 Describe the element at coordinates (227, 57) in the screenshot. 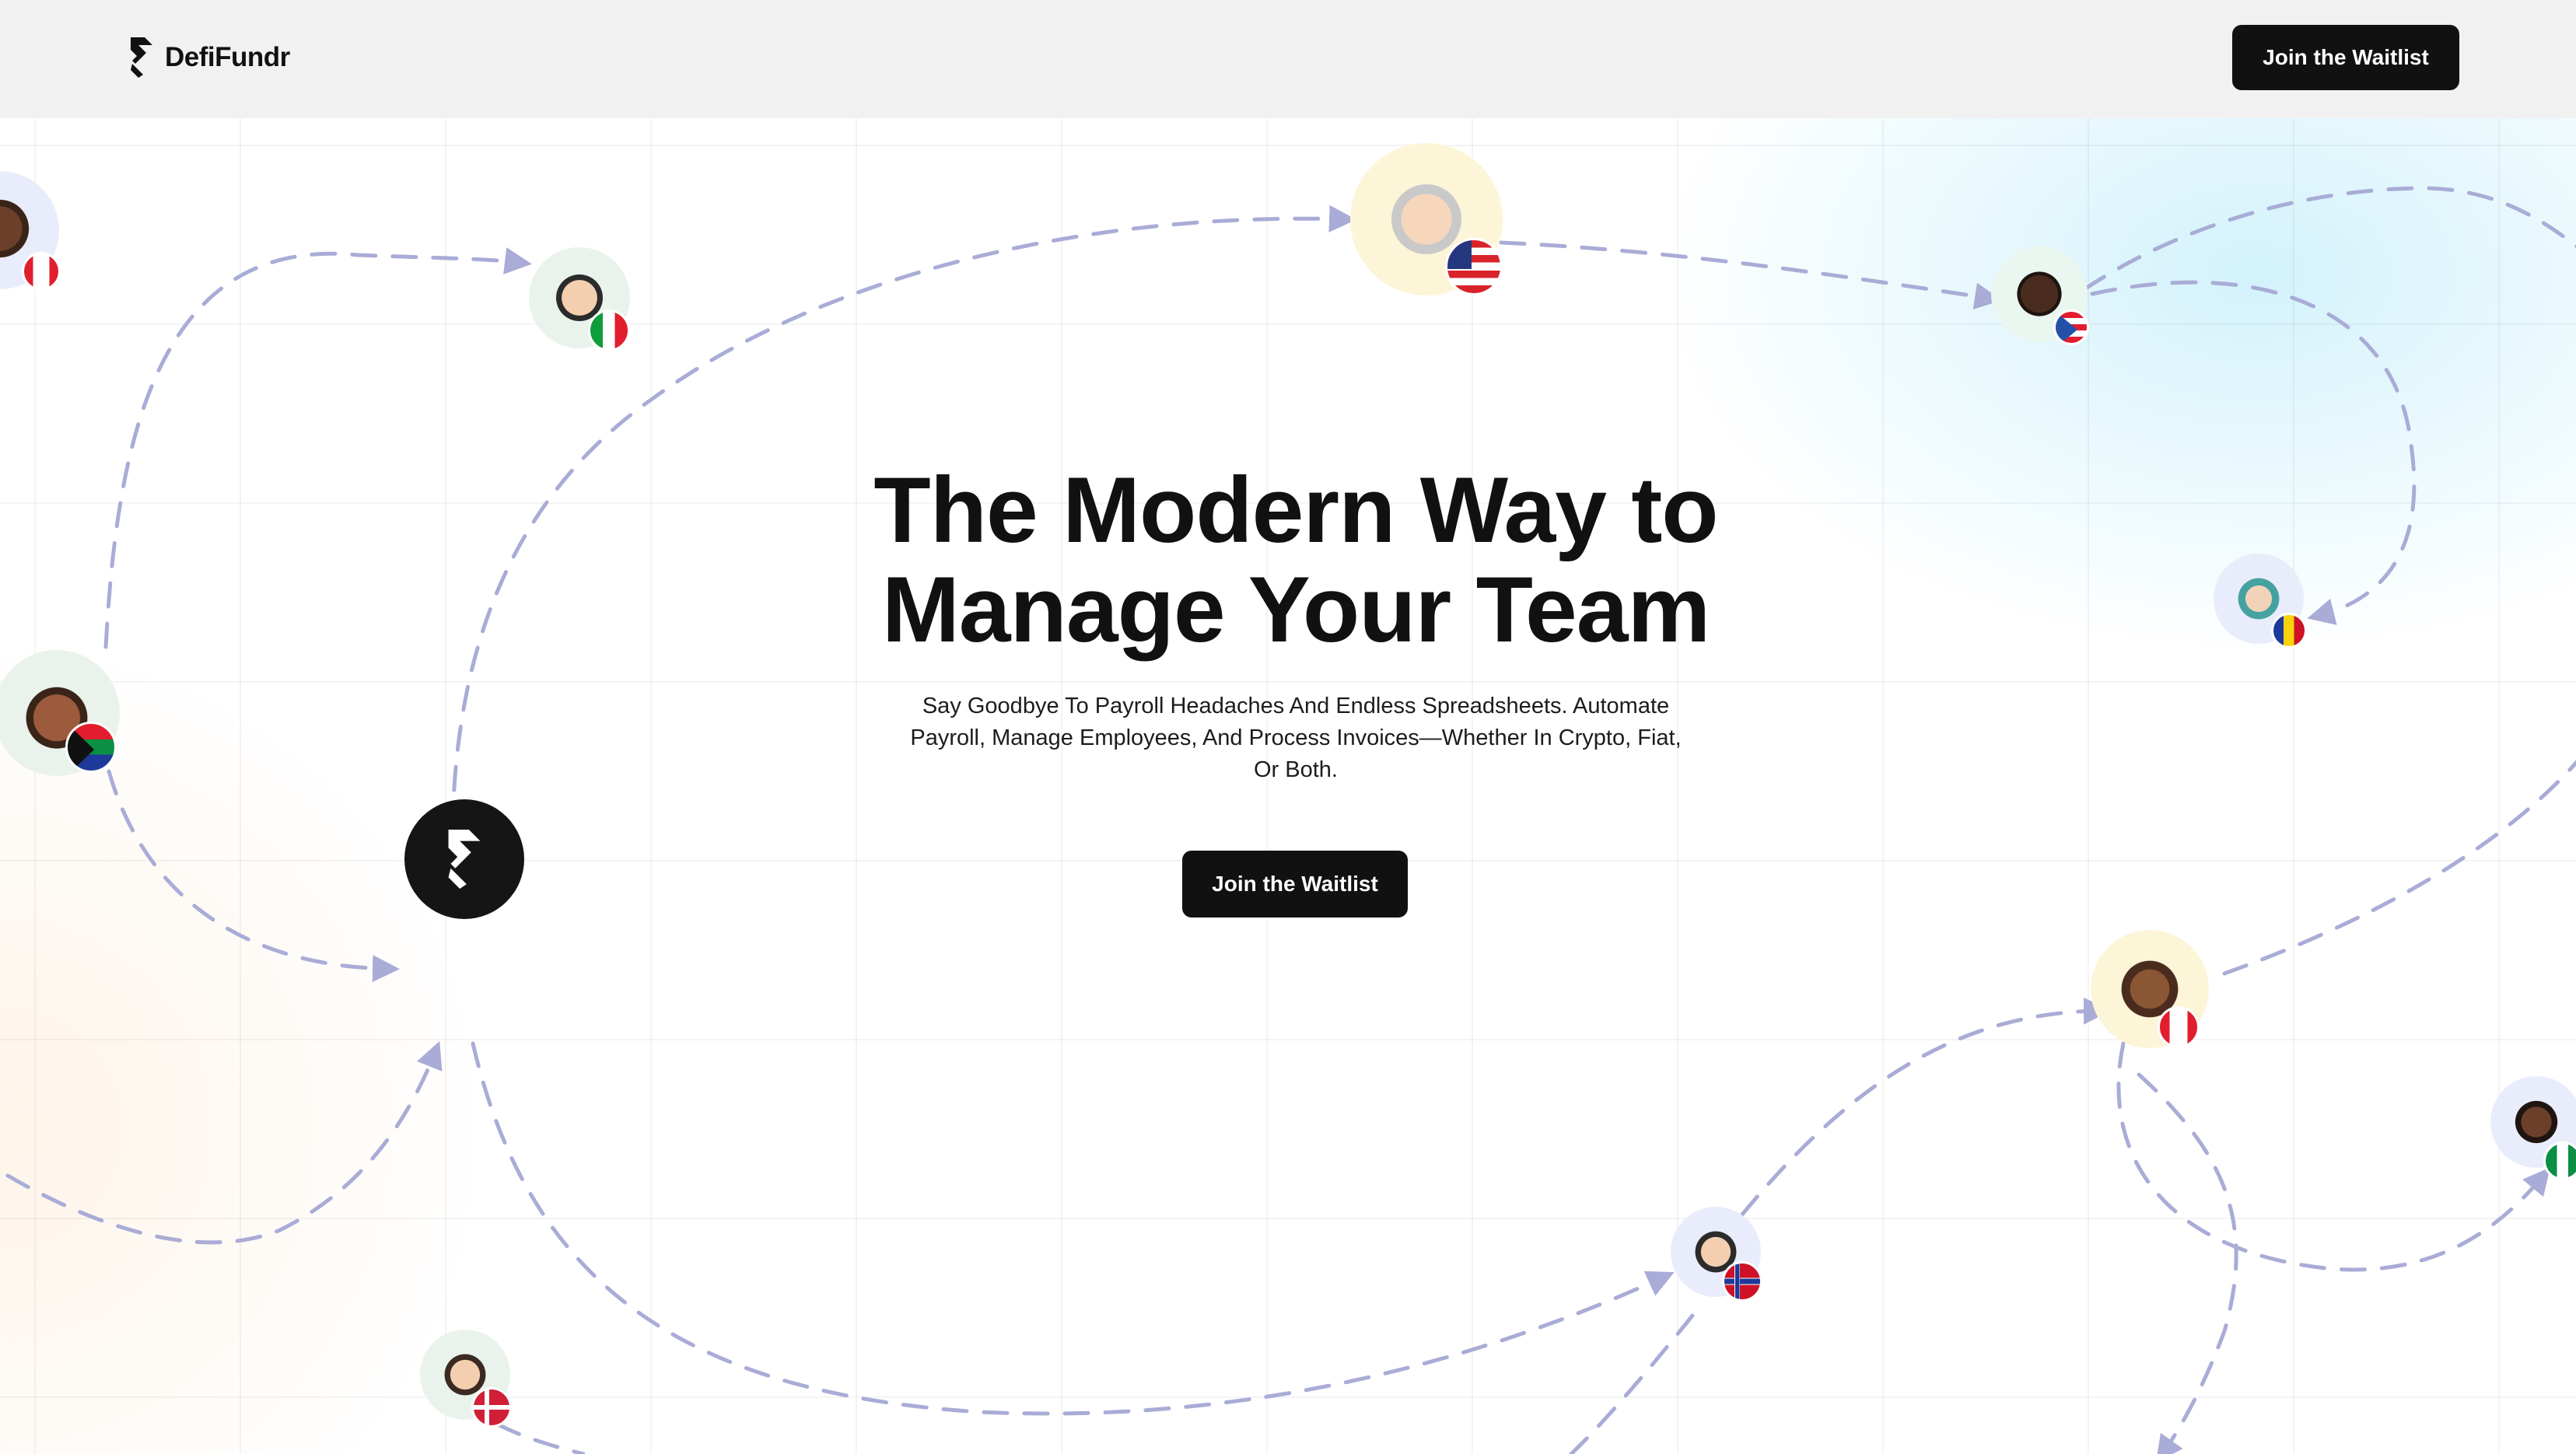

I see `brand-name: DefiFundr` at that location.